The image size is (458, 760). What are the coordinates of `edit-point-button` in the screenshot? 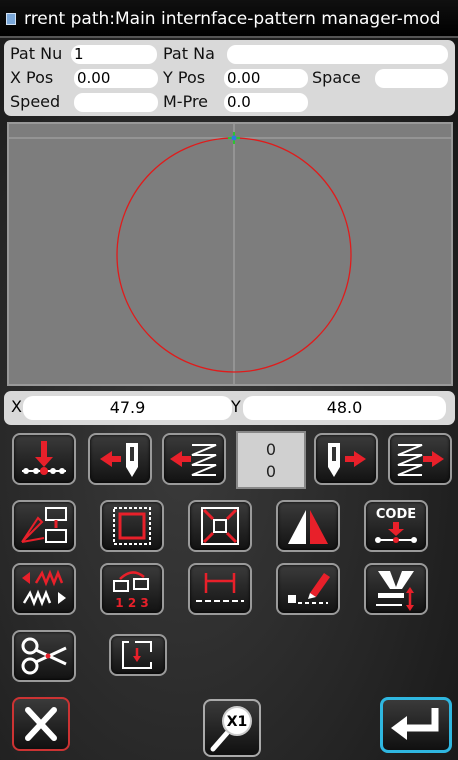 It's located at (44, 526).